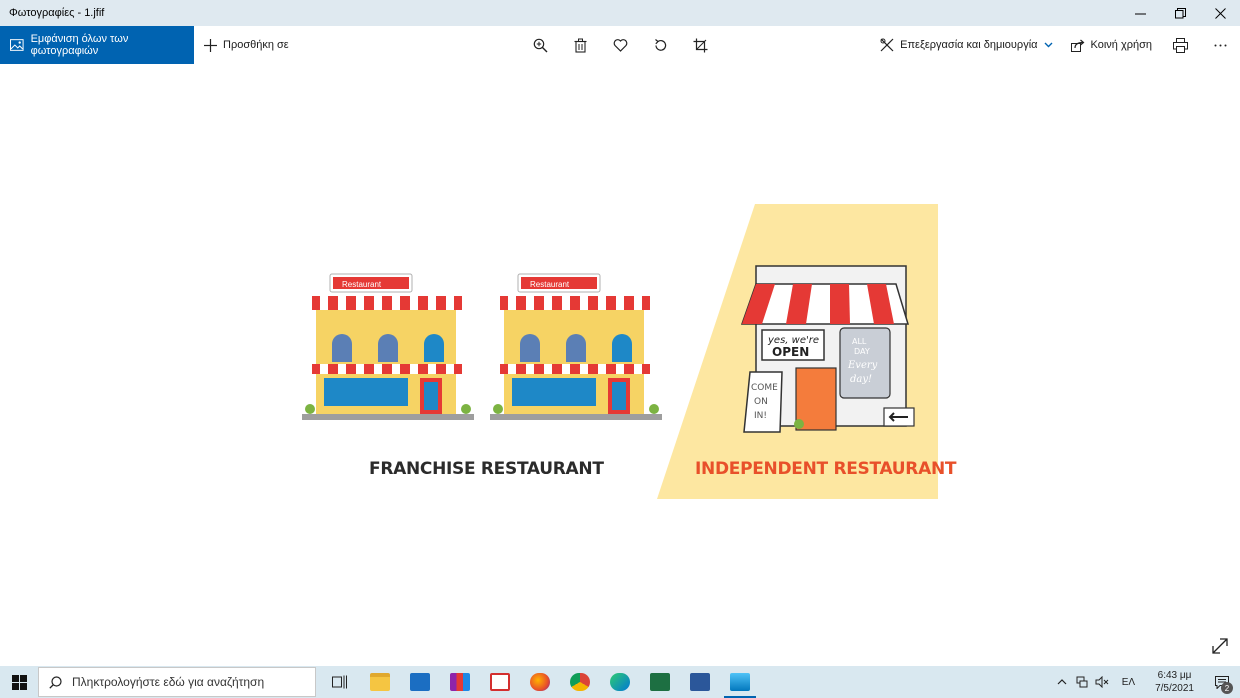 The image size is (1240, 698). Describe the element at coordinates (826, 469) in the screenshot. I see `independent-caption: INDEPENDENT RESTAURANT` at that location.